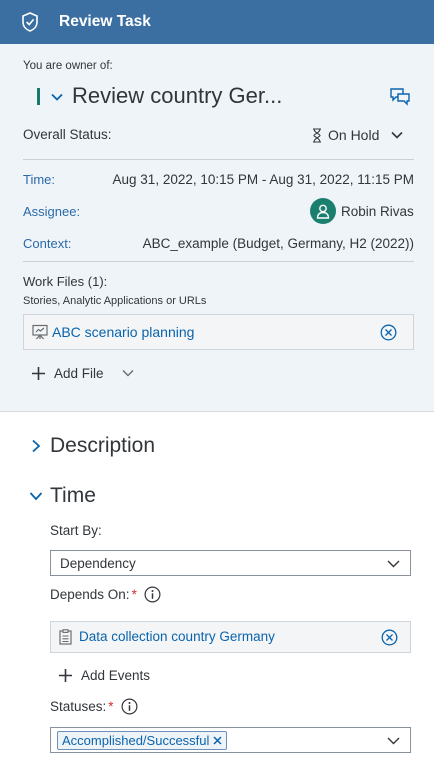 The height and width of the screenshot is (764, 434). I want to click on start-by-value: Dependency, so click(98, 563).